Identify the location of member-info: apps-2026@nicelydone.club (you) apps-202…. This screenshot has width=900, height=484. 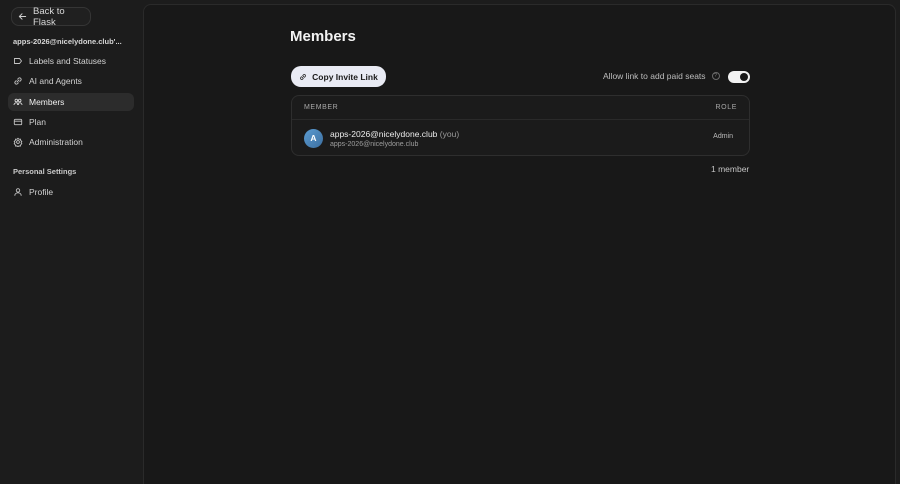
(394, 138).